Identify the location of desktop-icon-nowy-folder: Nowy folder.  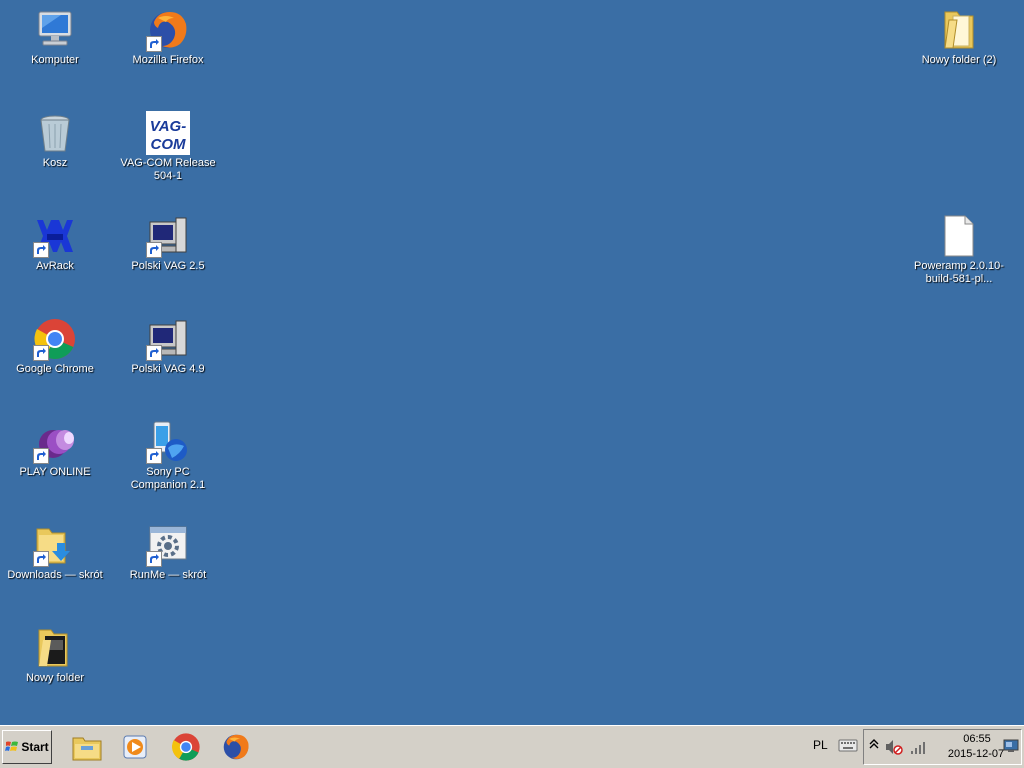
(55, 652).